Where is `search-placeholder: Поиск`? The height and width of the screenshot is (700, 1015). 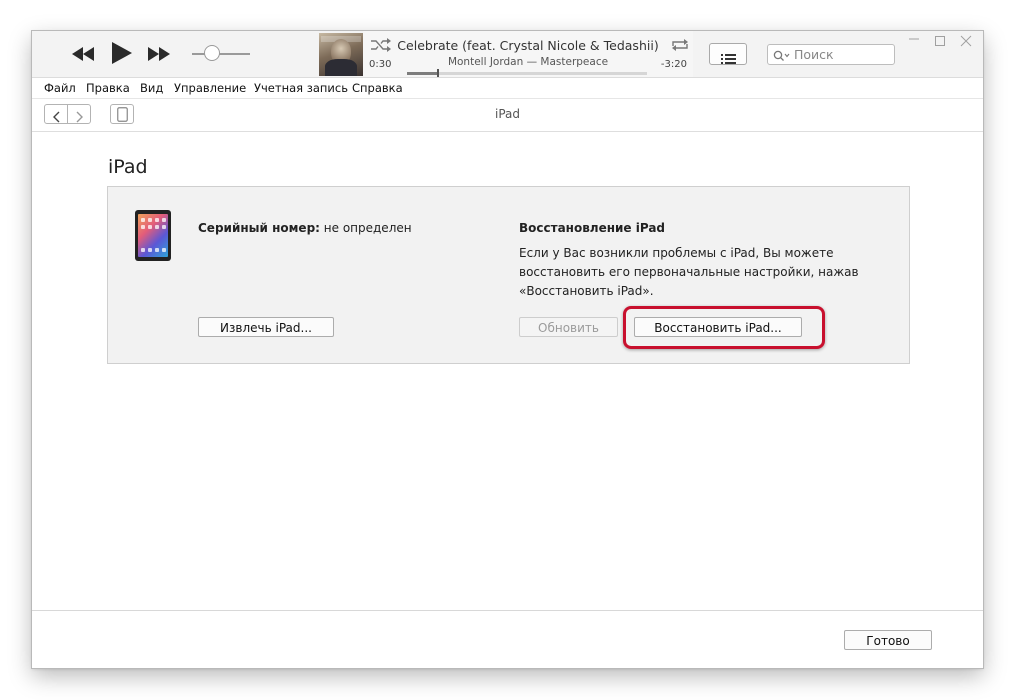 search-placeholder: Поиск is located at coordinates (814, 54).